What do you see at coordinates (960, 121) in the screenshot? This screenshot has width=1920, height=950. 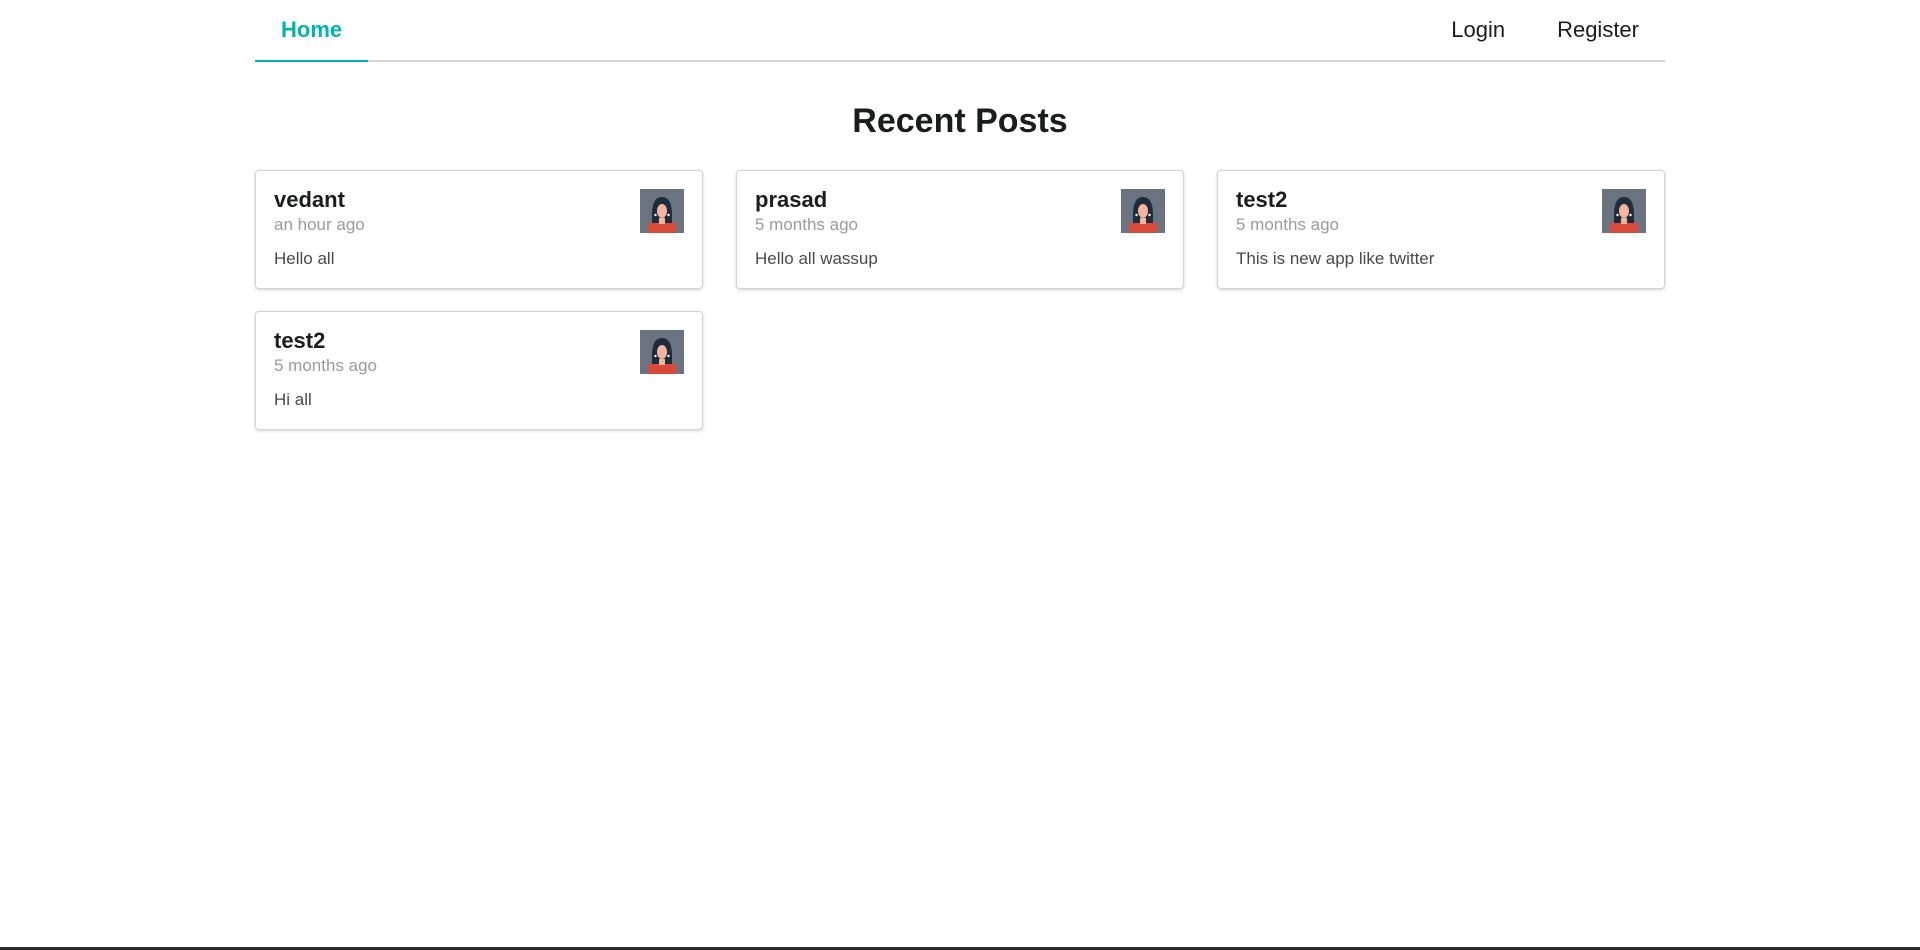 I see `page-title: Recent Posts` at bounding box center [960, 121].